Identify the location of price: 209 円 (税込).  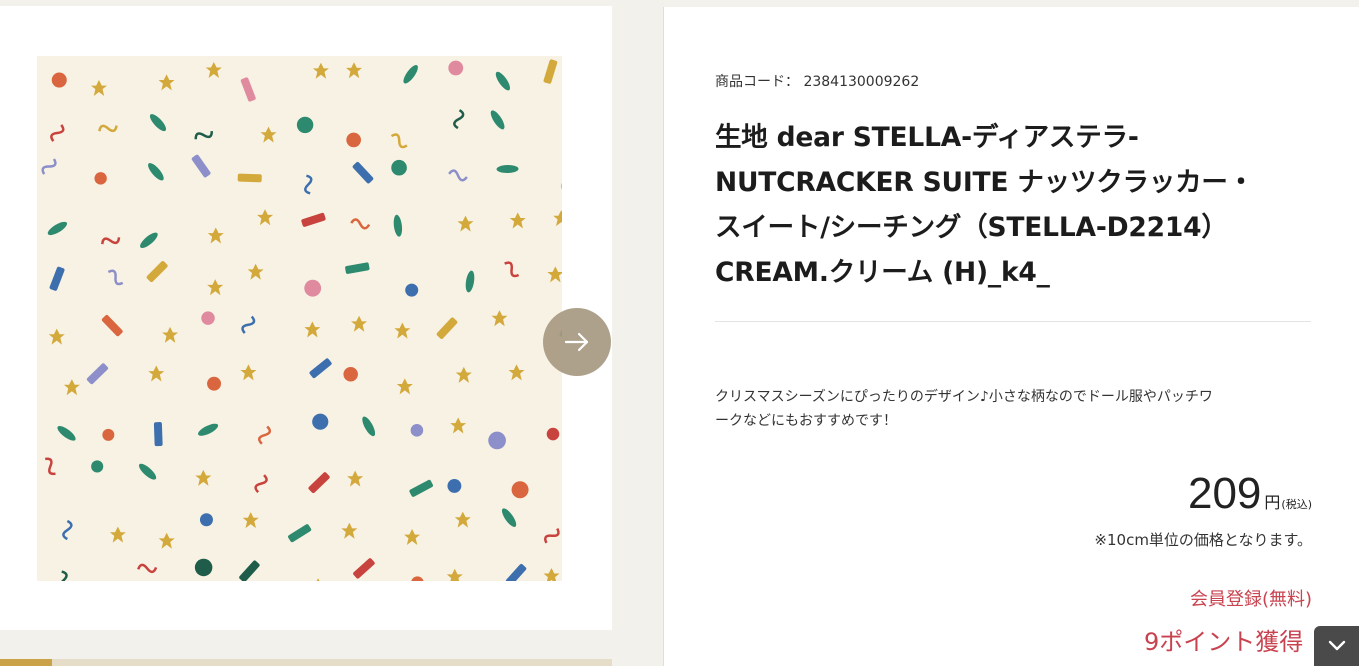
(1250, 494).